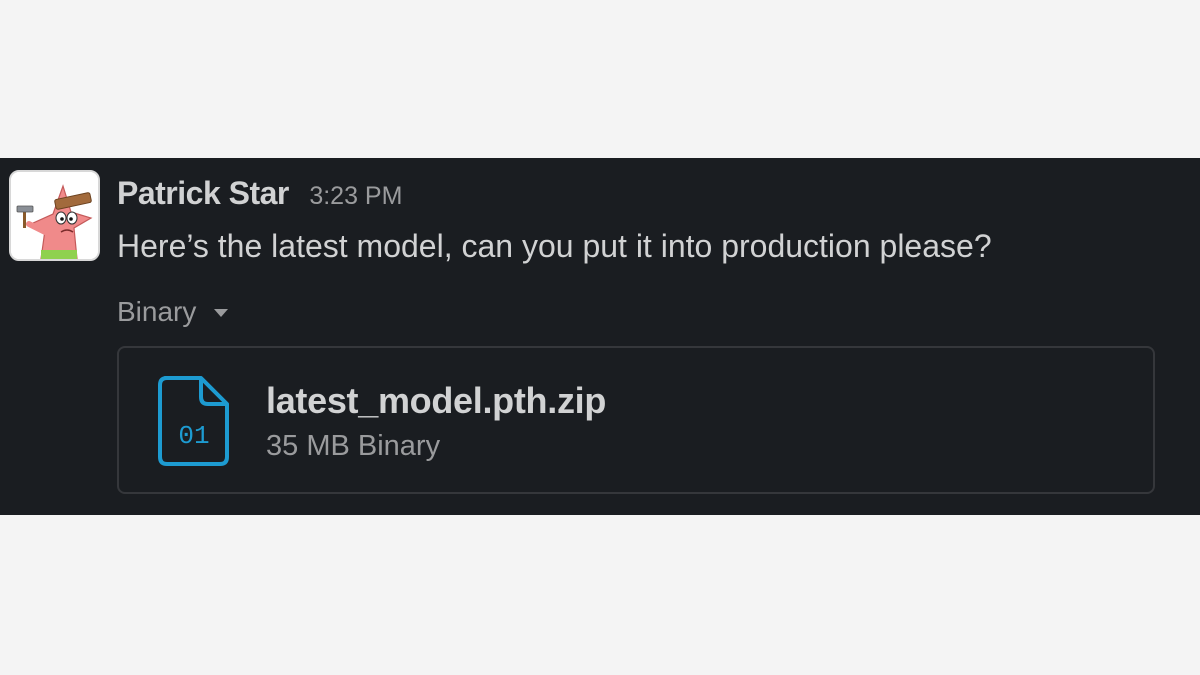 The height and width of the screenshot is (675, 1200). I want to click on caret-down-icon, so click(221, 313).